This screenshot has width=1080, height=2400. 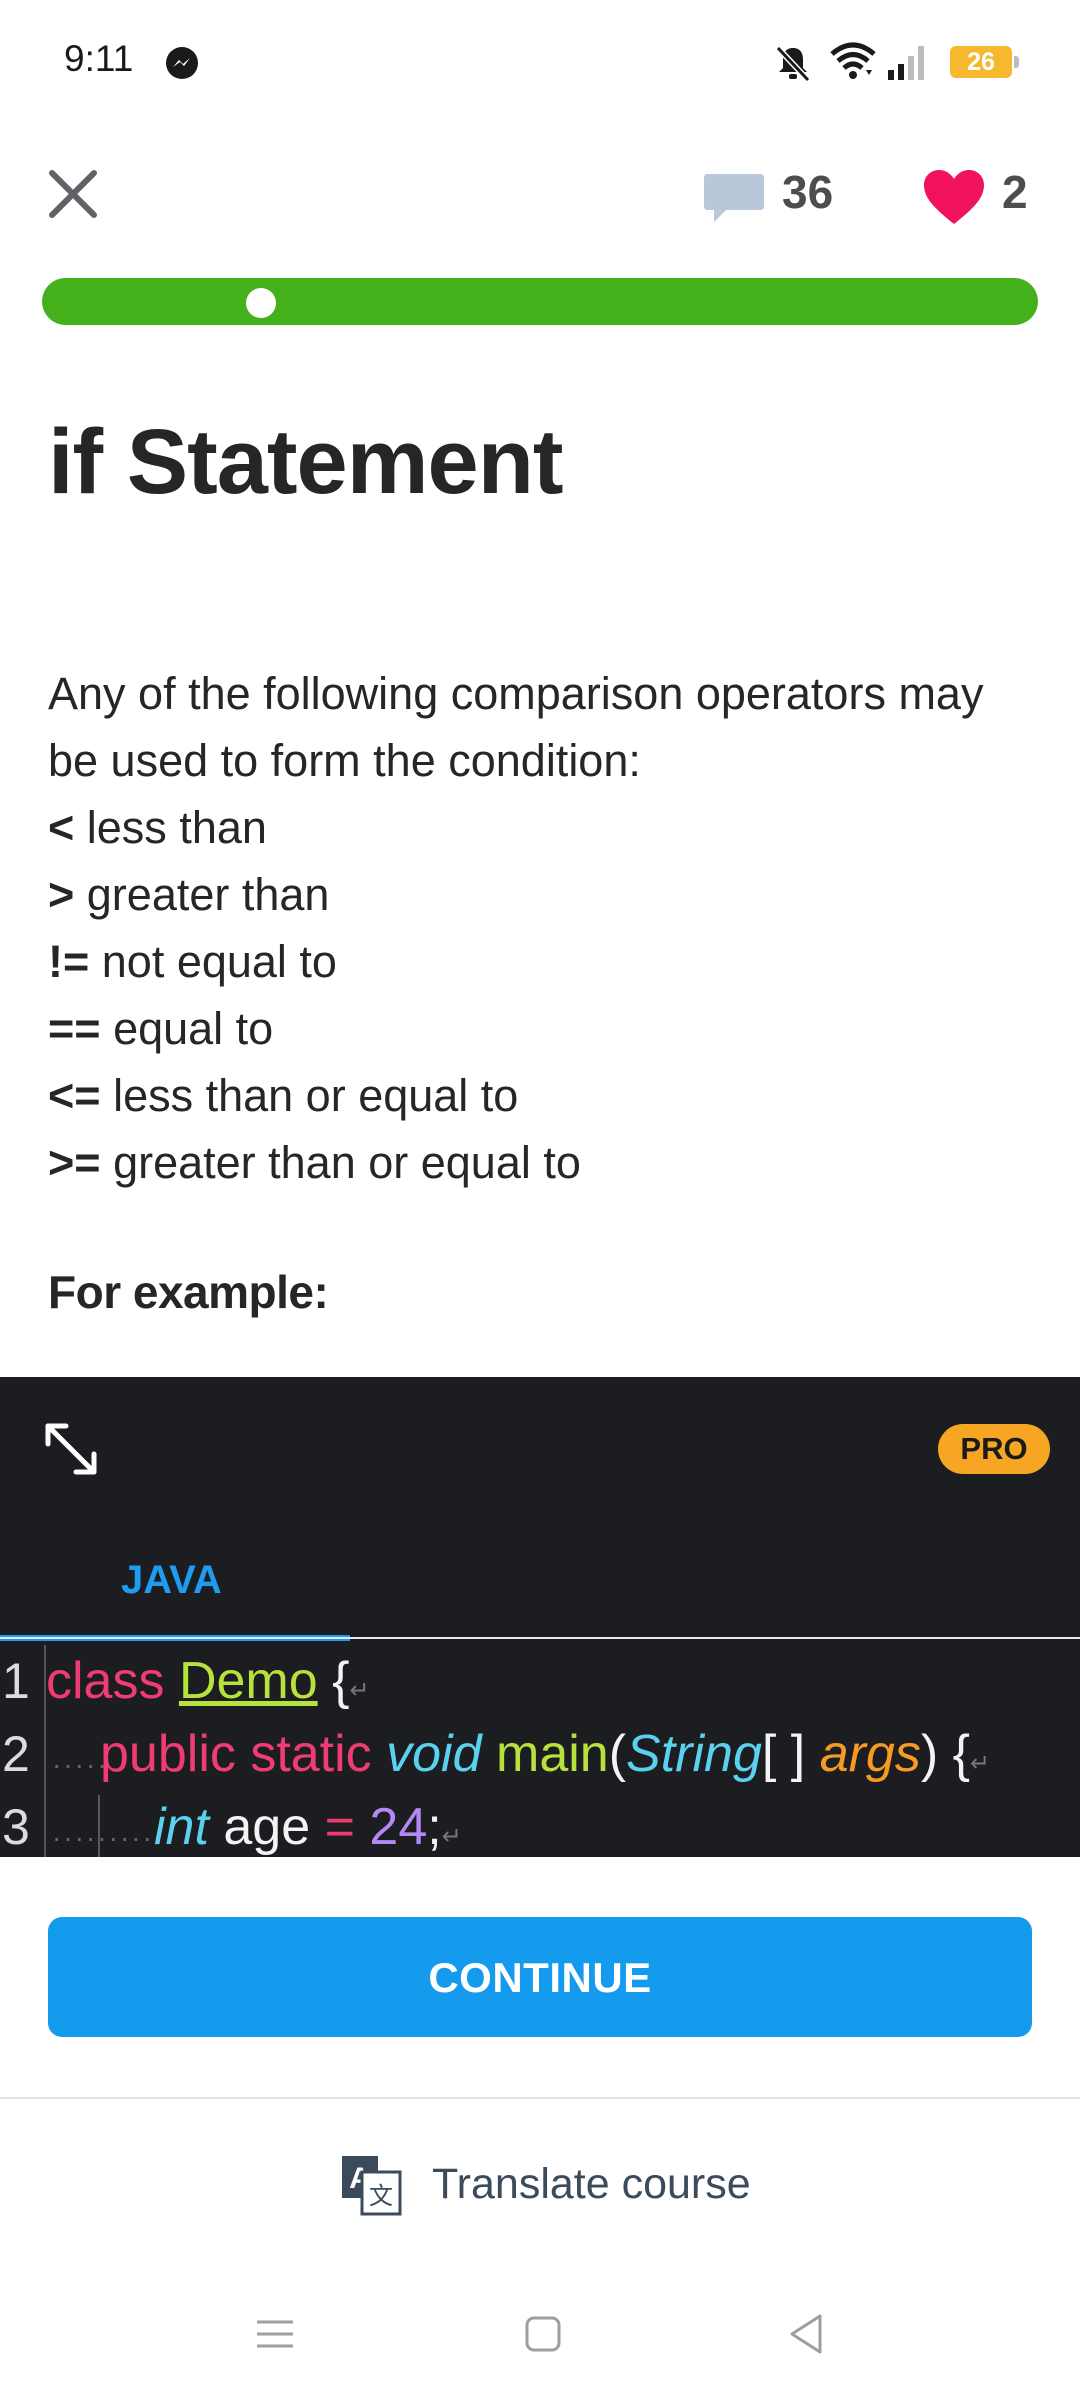 What do you see at coordinates (793, 64) in the screenshot?
I see `mute-bell-icon` at bounding box center [793, 64].